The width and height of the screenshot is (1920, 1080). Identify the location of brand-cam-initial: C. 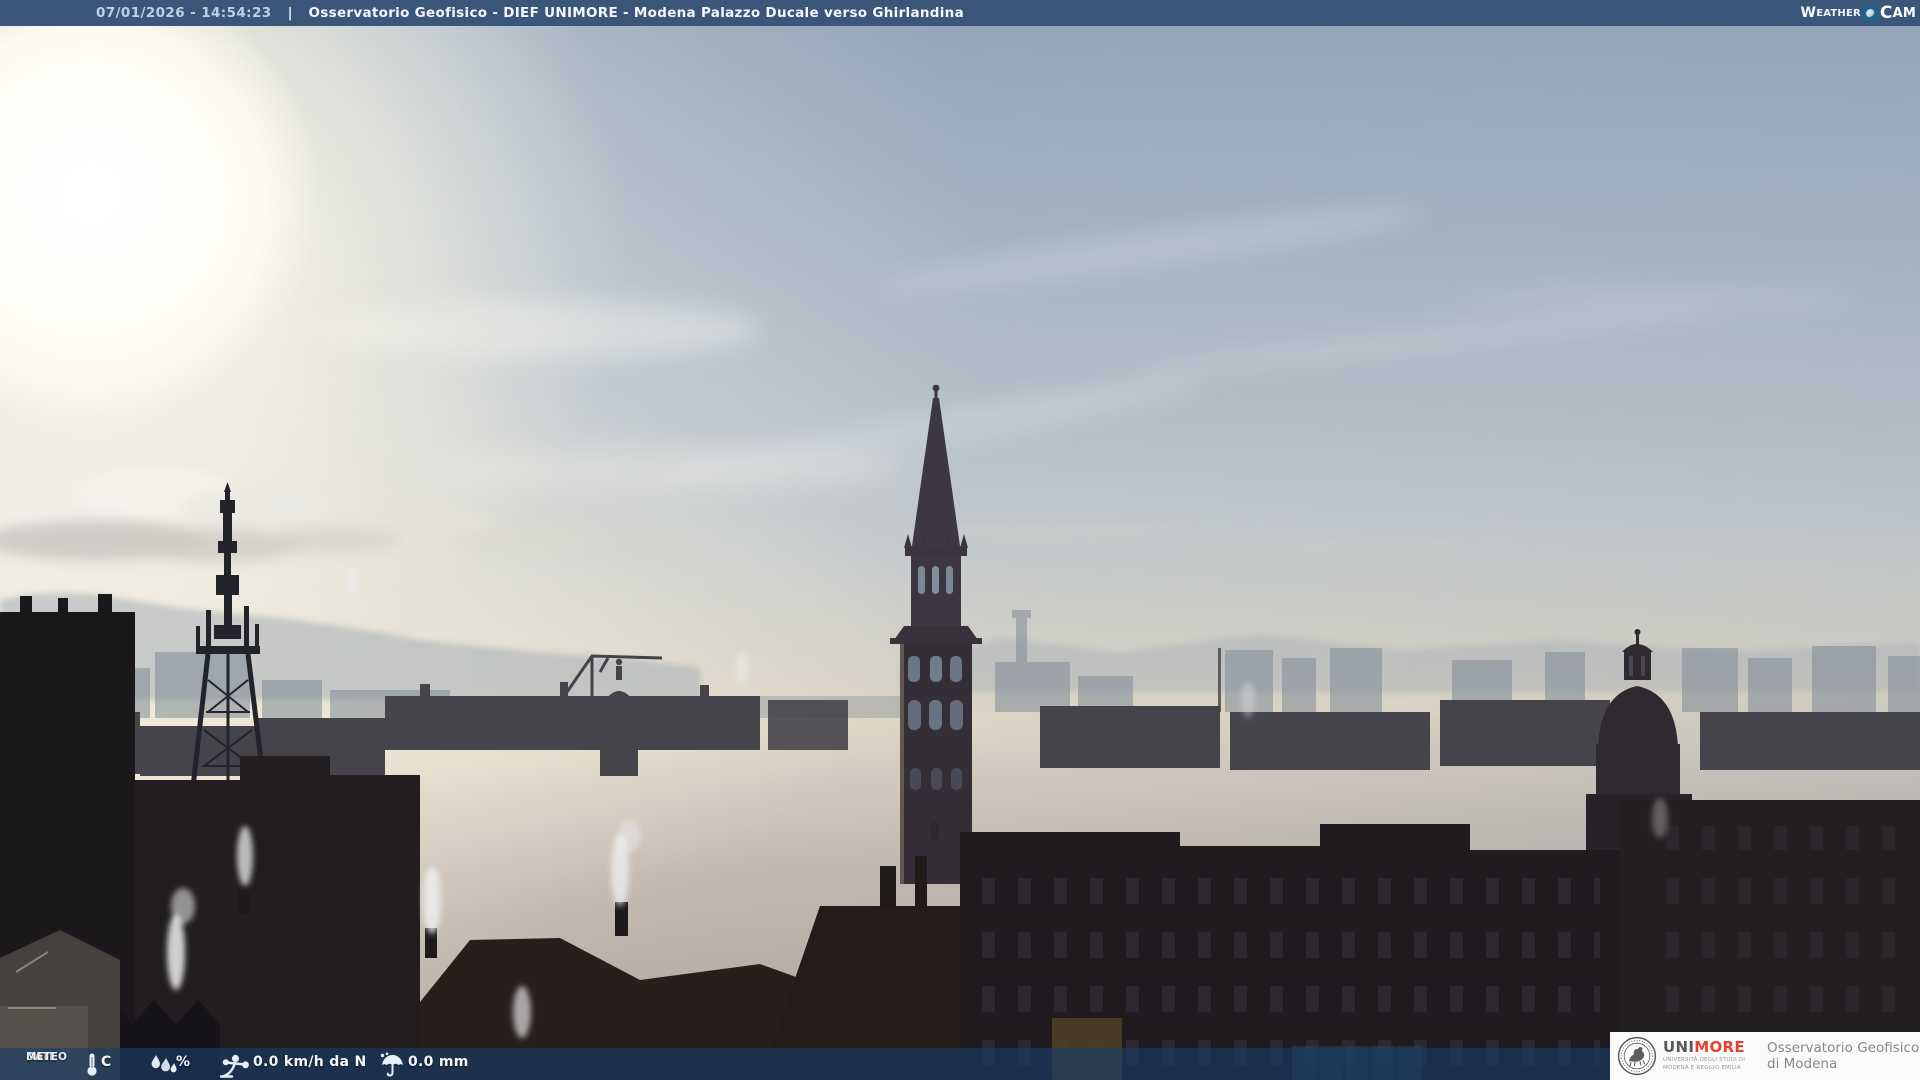
(1886, 13).